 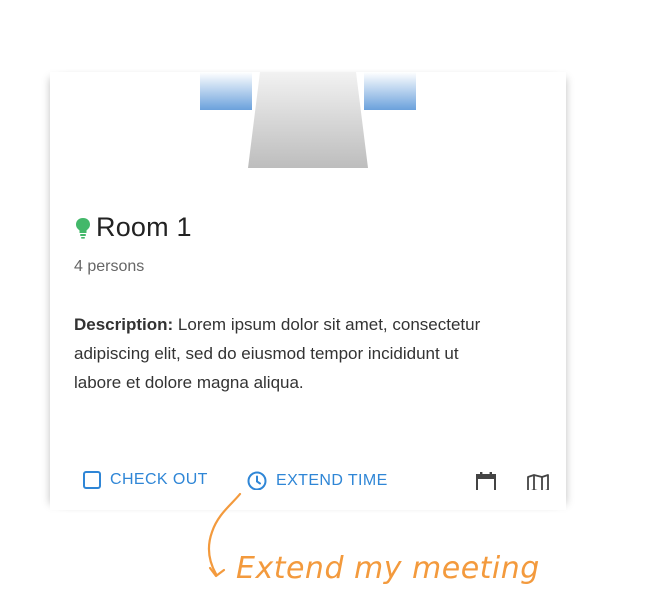 I want to click on extend-time-label: EXTEND TIME, so click(x=332, y=480).